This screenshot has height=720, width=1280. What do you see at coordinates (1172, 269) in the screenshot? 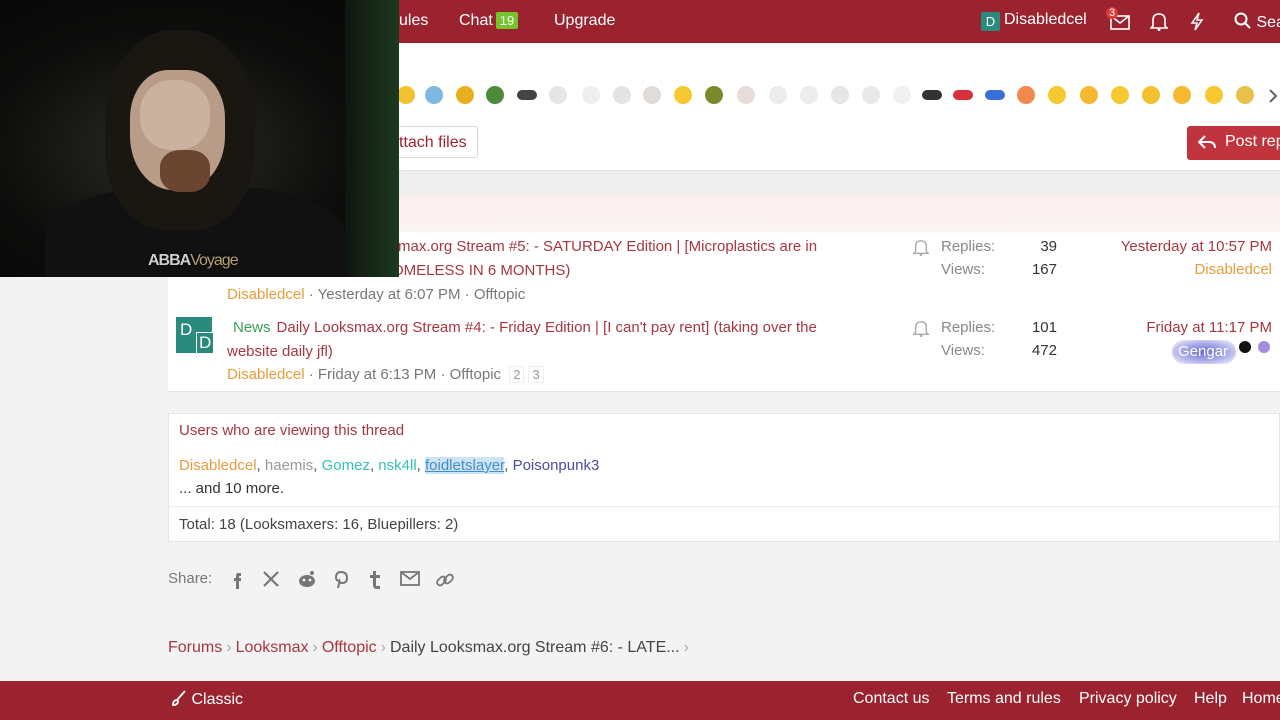
I see `last-poster-link: Disabledcel` at bounding box center [1172, 269].